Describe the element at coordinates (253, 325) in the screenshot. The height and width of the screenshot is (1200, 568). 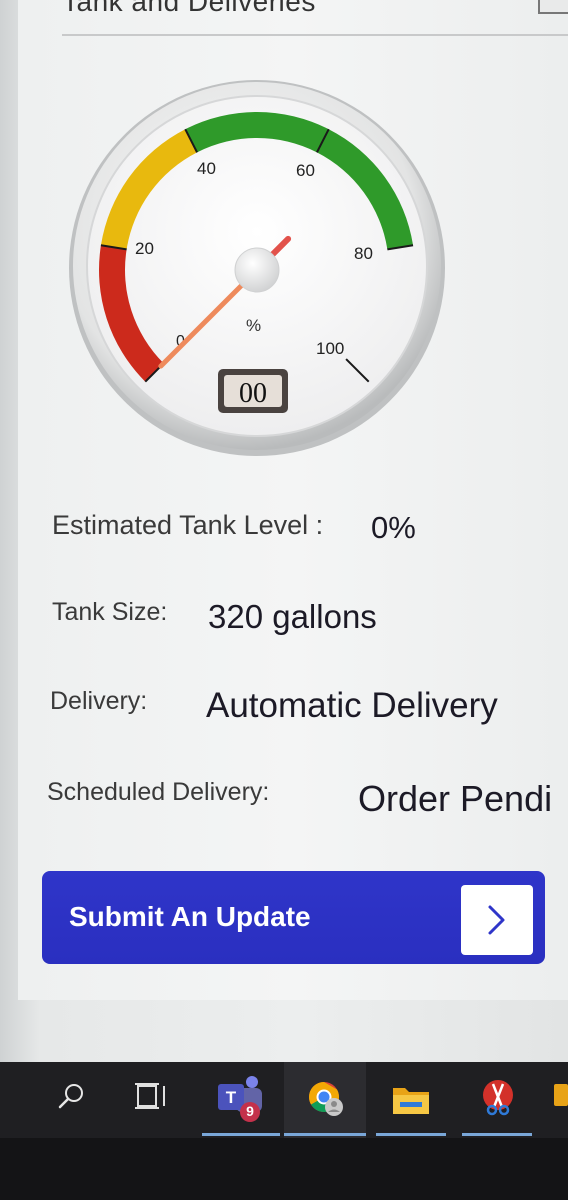
I see `gauge-unit-label: %` at that location.